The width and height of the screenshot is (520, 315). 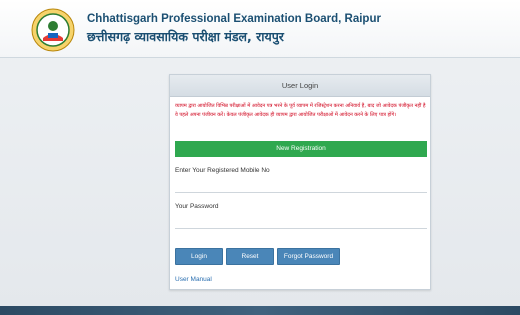 What do you see at coordinates (197, 206) in the screenshot?
I see `password-label: Your Password` at bounding box center [197, 206].